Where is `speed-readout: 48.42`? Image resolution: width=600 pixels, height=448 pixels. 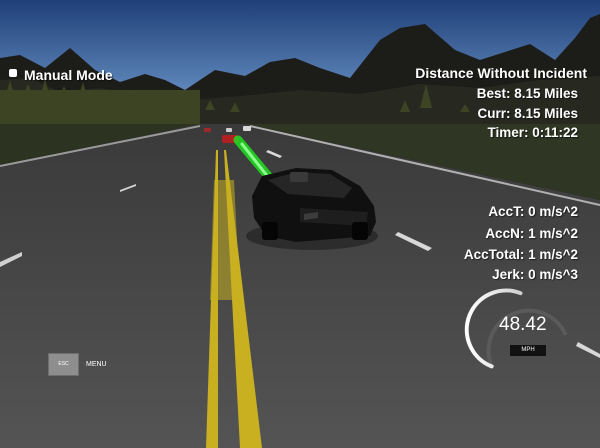 speed-readout: 48.42 is located at coordinates (523, 324).